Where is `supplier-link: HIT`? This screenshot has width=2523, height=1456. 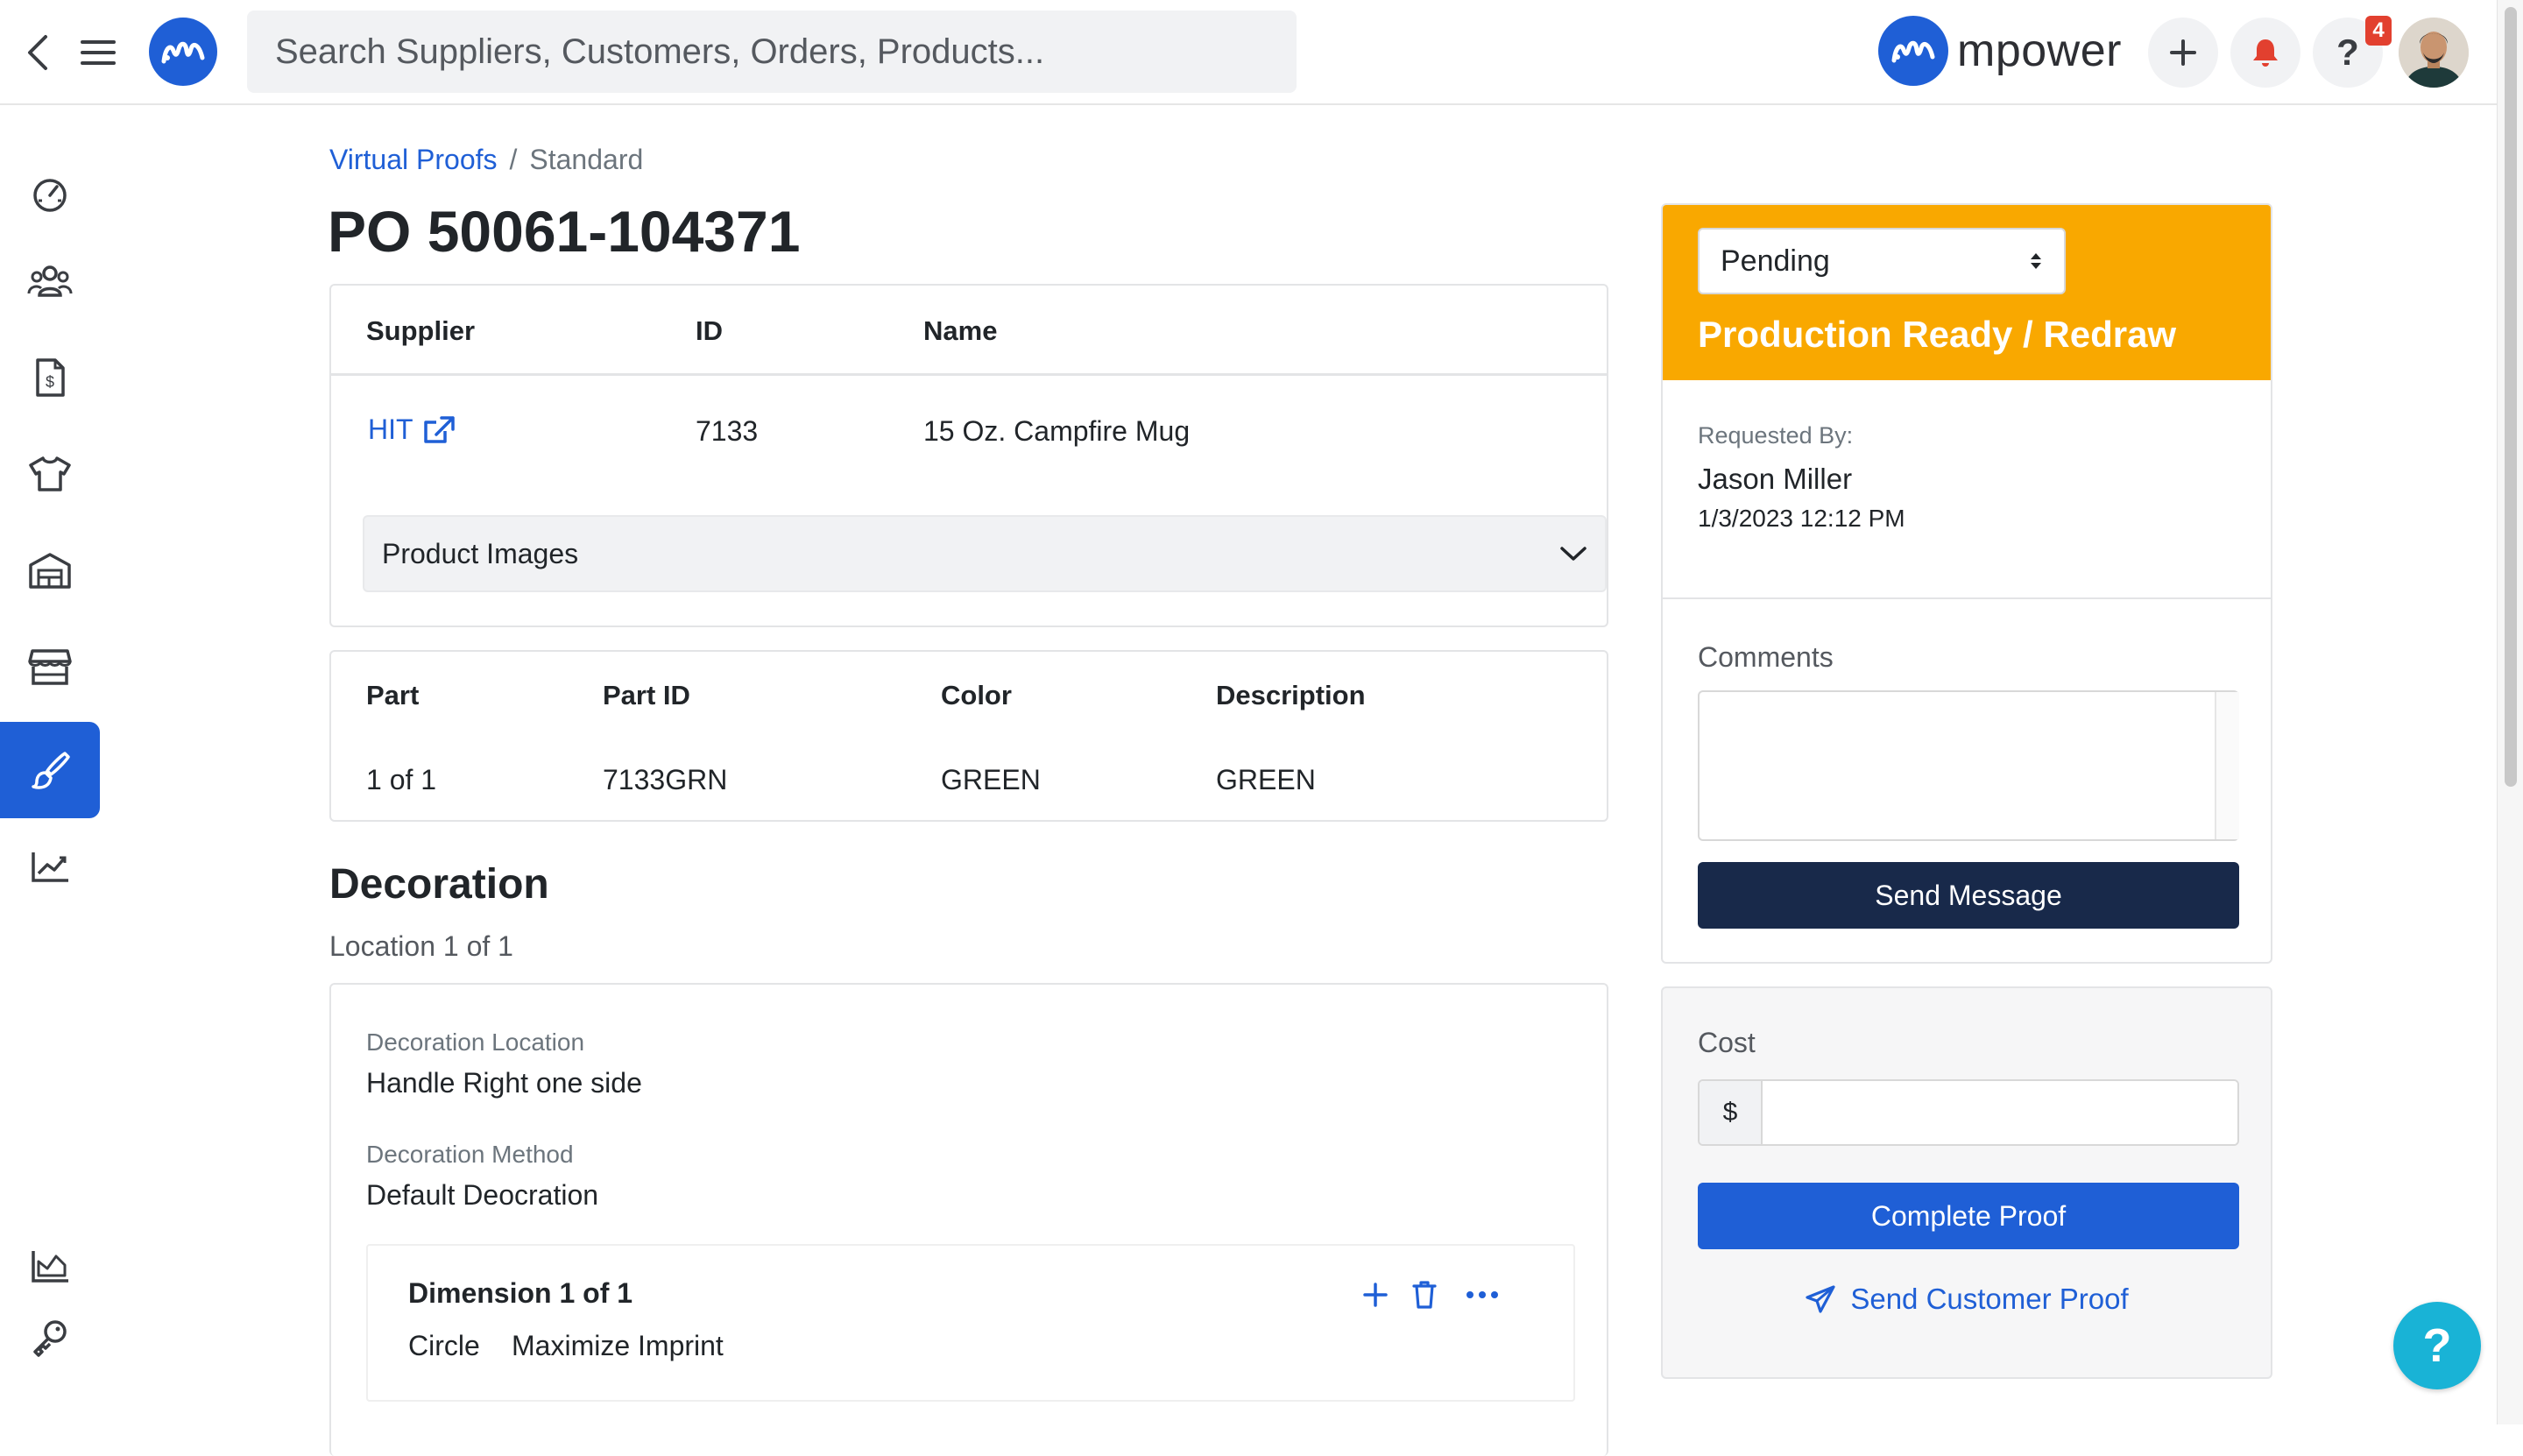
supplier-link: HIT is located at coordinates (412, 429).